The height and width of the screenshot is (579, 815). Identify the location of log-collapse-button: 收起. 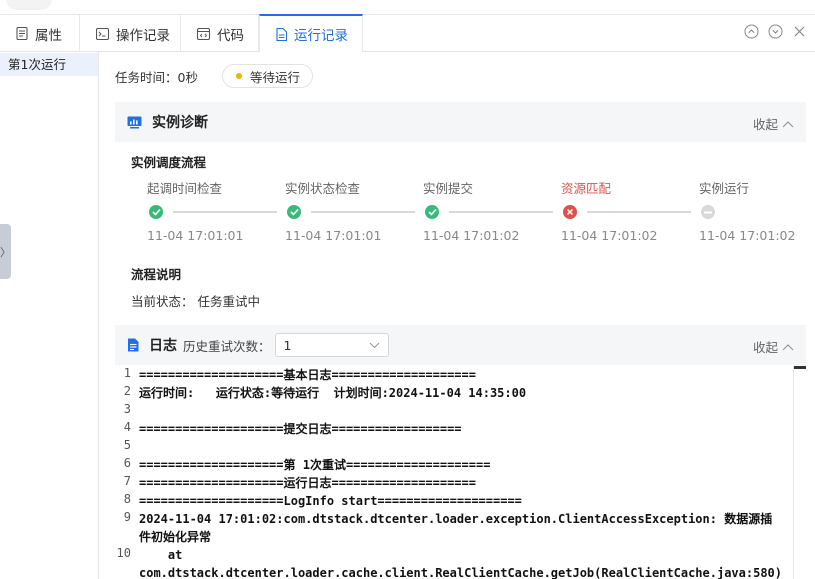
(773, 346).